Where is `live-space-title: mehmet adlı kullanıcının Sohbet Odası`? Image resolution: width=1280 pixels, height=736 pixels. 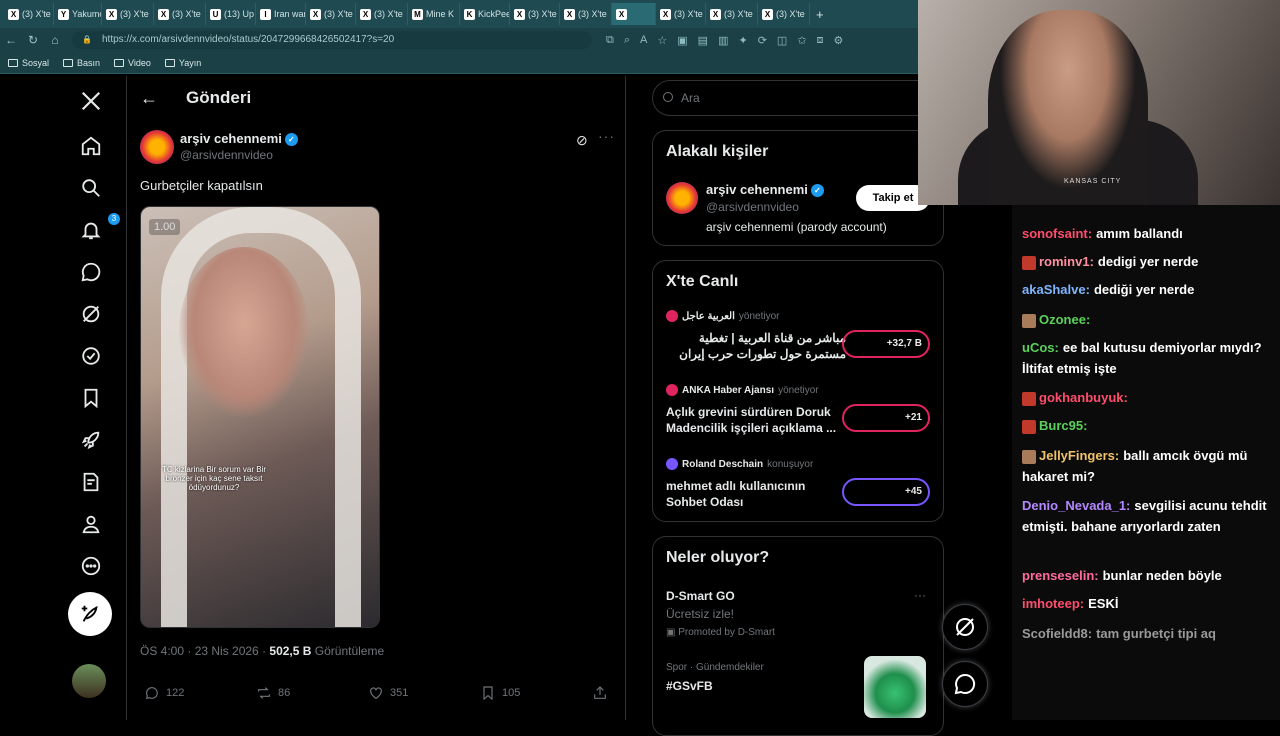 live-space-title: mehmet adlı kullanıcının Sohbet Odası is located at coordinates (756, 494).